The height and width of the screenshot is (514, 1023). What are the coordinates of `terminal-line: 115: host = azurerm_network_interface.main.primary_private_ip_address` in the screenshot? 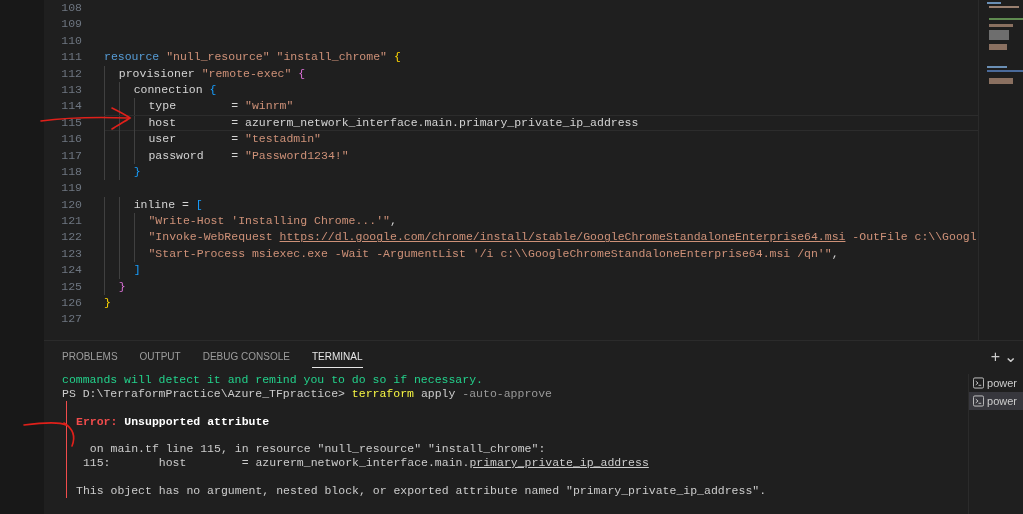 It's located at (517, 463).